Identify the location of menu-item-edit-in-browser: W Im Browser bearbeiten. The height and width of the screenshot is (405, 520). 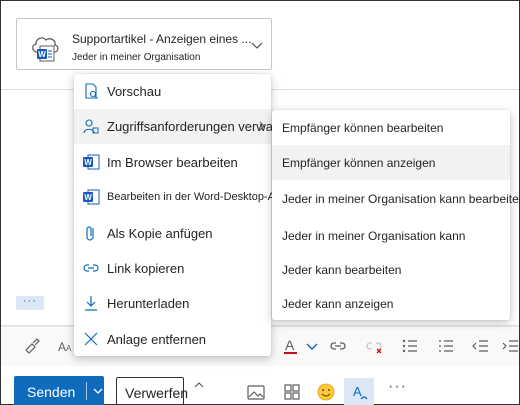
(172, 162).